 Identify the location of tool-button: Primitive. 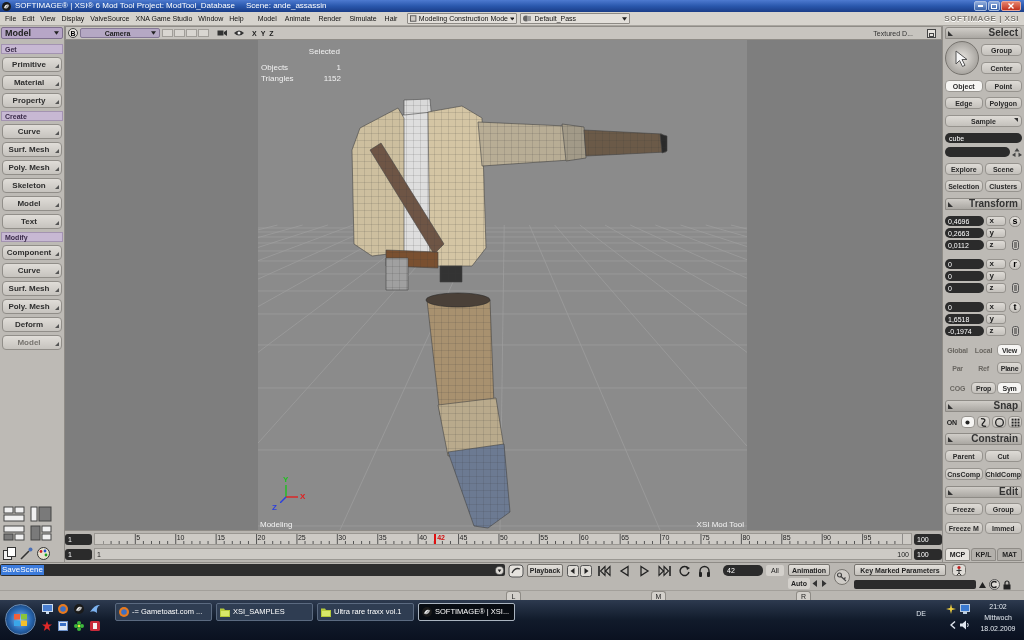
(32, 64).